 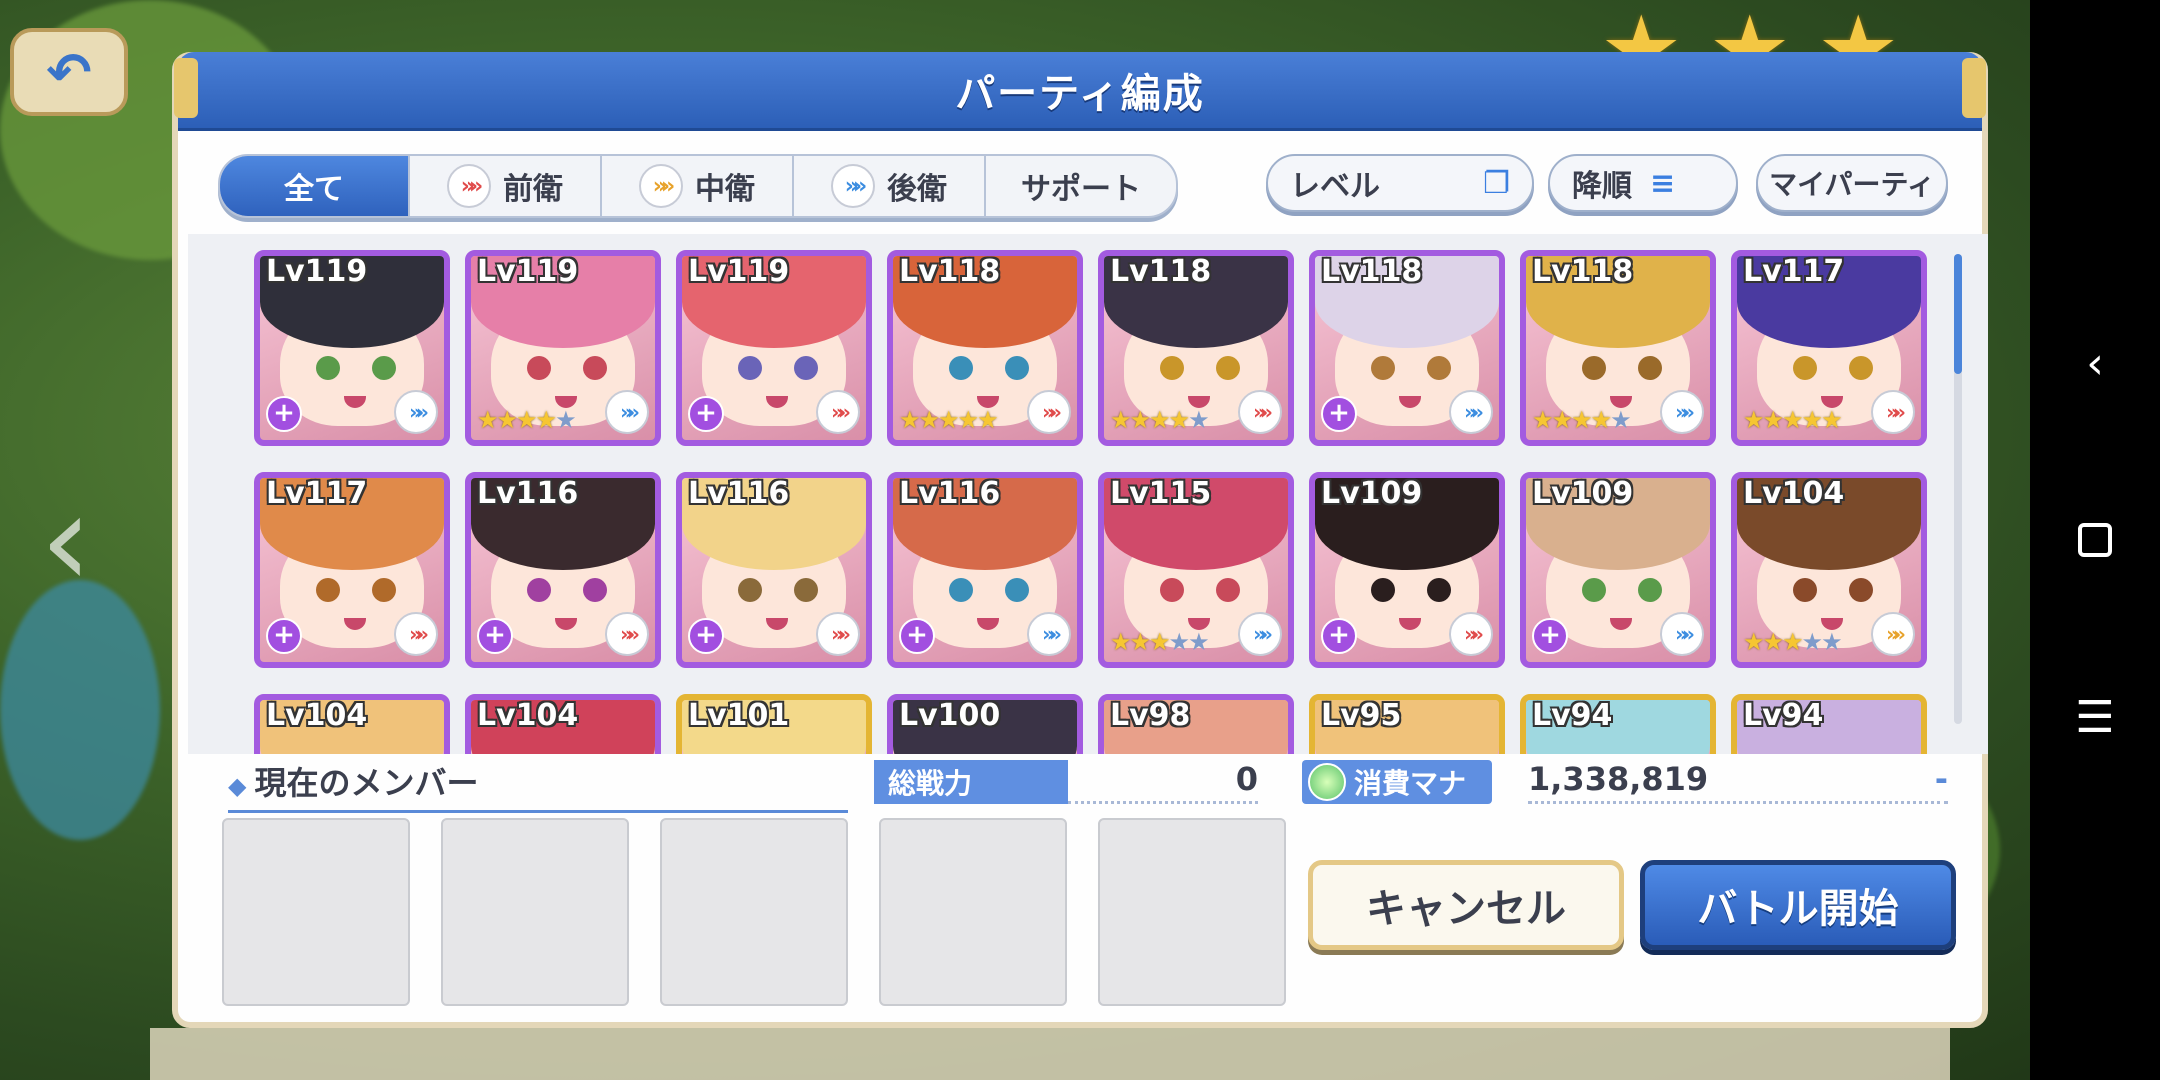 What do you see at coordinates (1080, 94) in the screenshot?
I see `dialog-title: パーティ編成` at bounding box center [1080, 94].